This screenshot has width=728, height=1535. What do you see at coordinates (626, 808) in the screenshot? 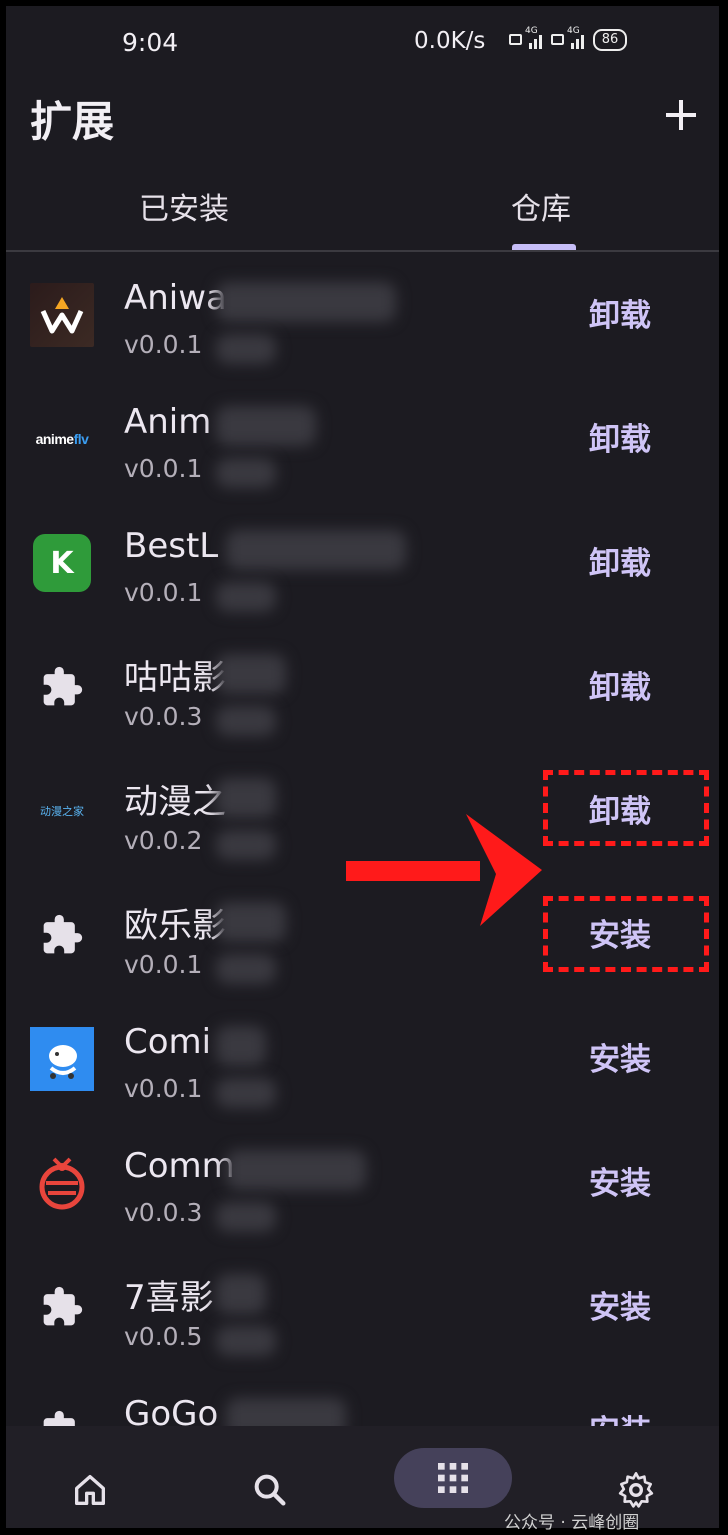
I see `annotation-box-uninstall` at bounding box center [626, 808].